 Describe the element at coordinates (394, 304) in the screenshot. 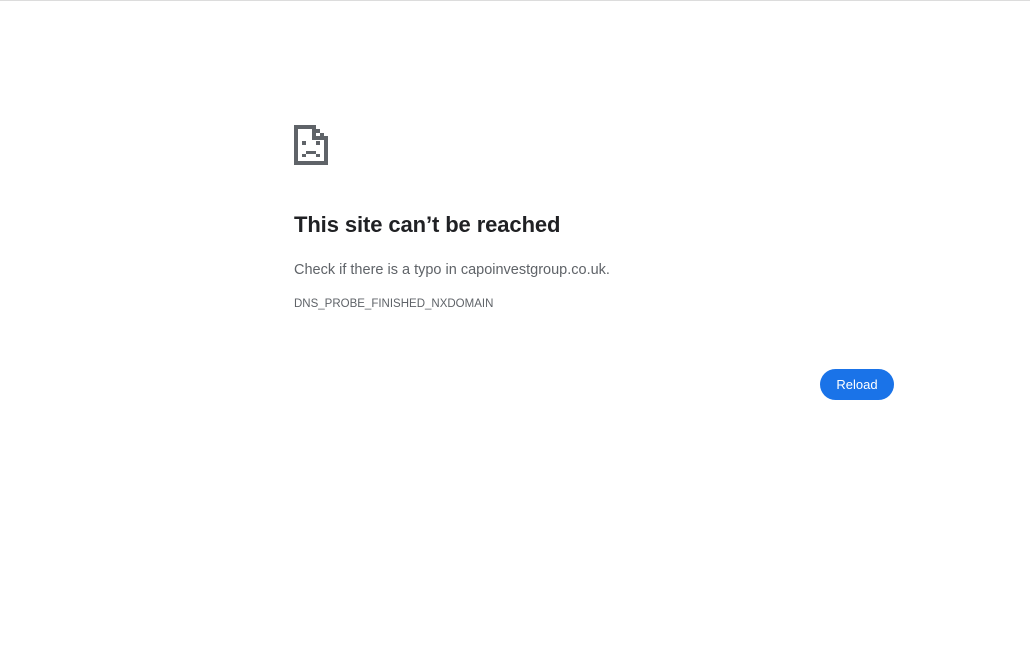

I see `error-code: DNS_PROBE_FINISHED_NXDOMAIN` at that location.